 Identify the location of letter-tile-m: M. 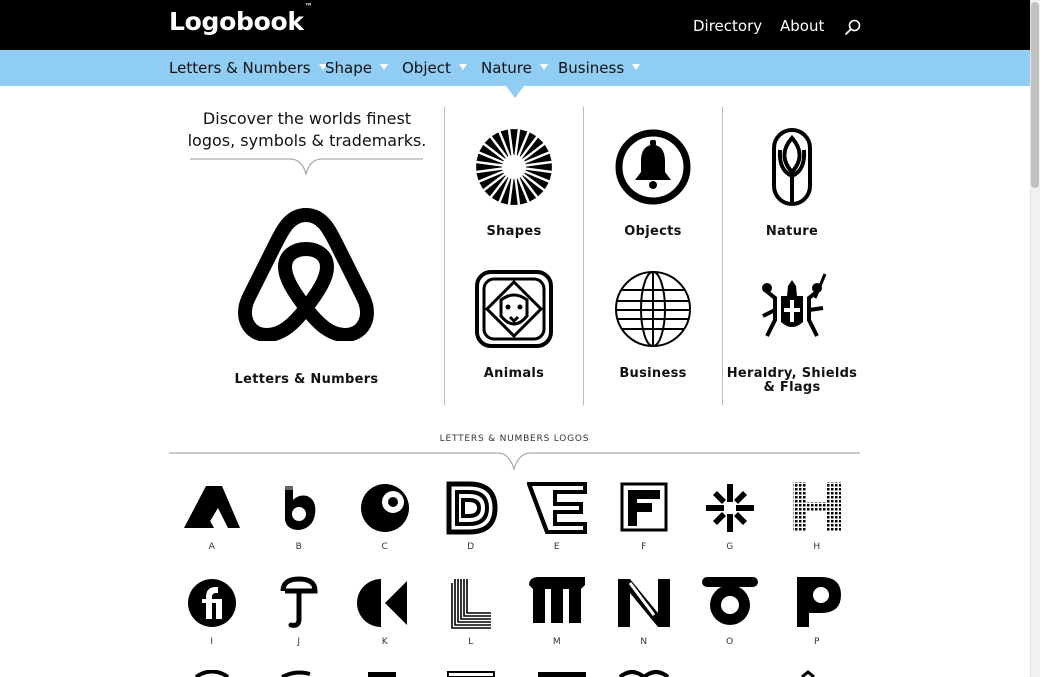
(557, 620).